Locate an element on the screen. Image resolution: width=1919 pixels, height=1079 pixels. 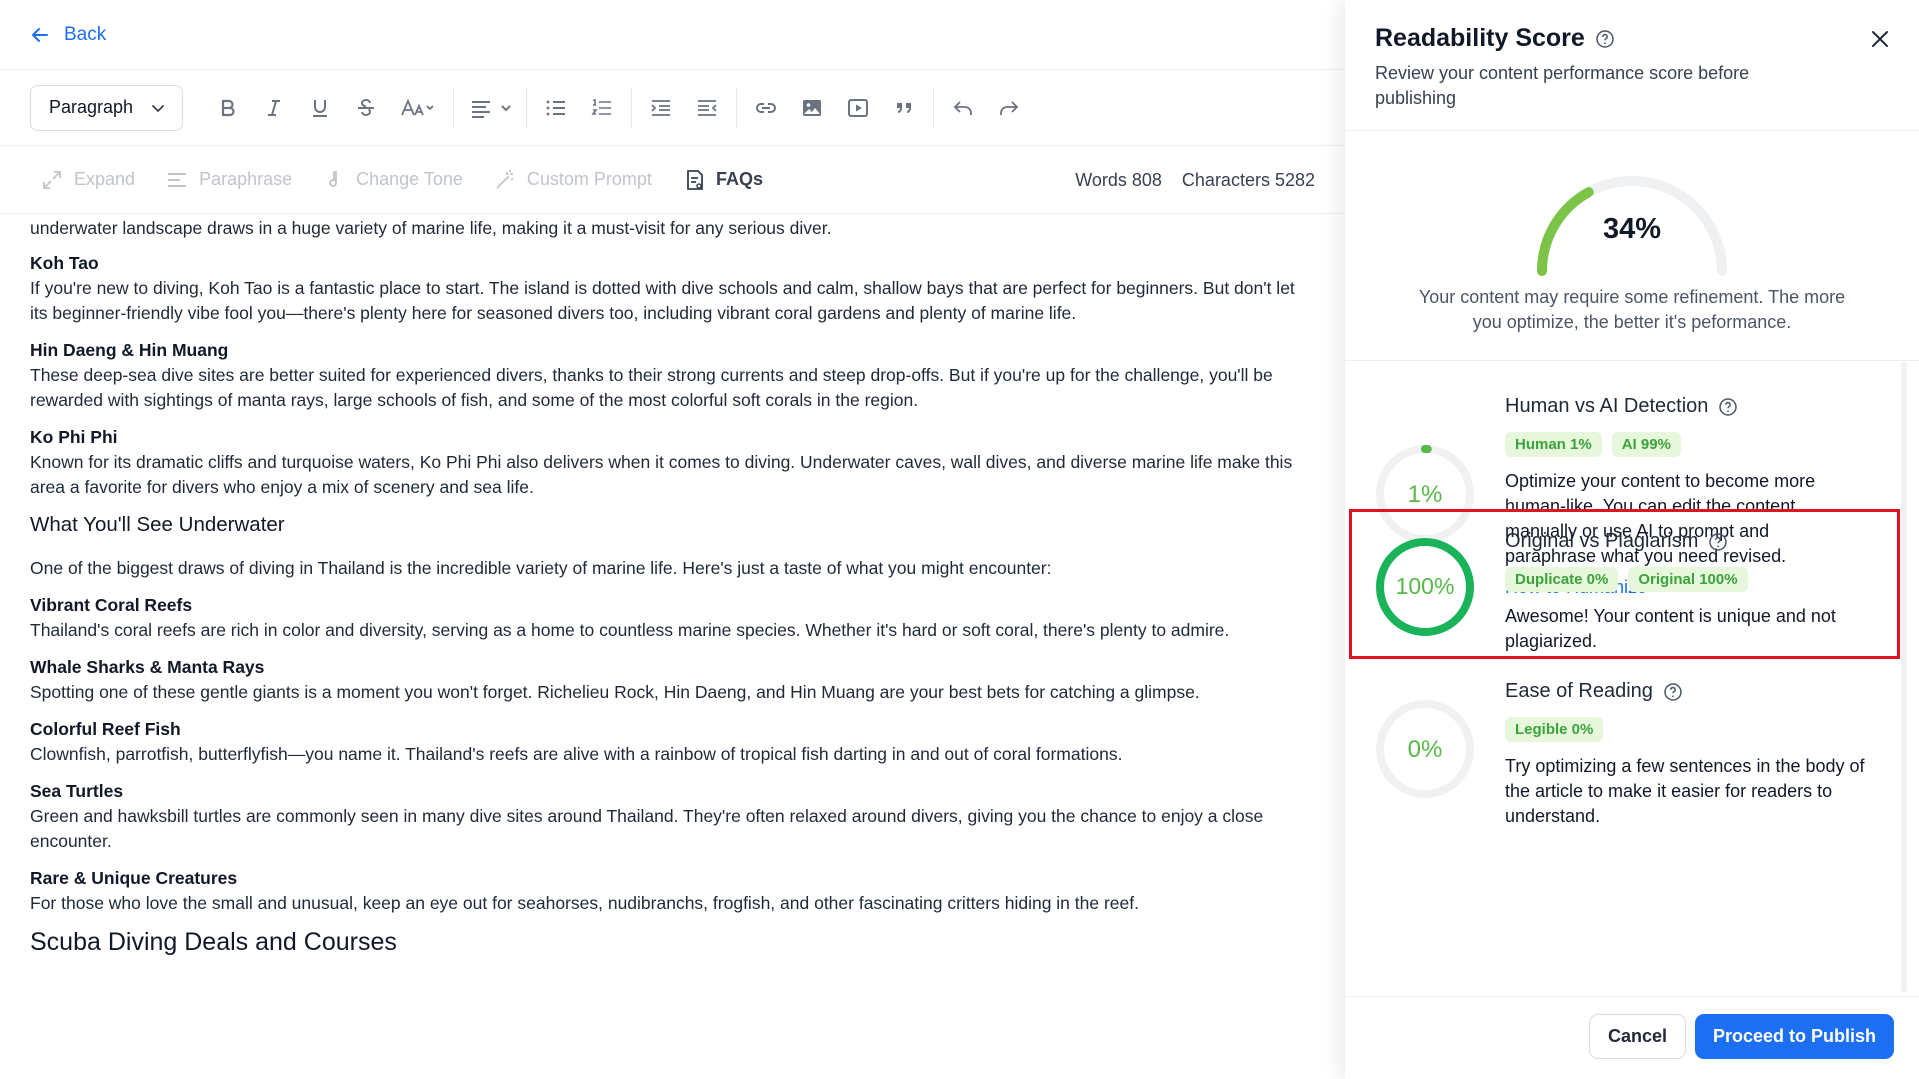
section-heading: Koh Tao is located at coordinates (64, 263).